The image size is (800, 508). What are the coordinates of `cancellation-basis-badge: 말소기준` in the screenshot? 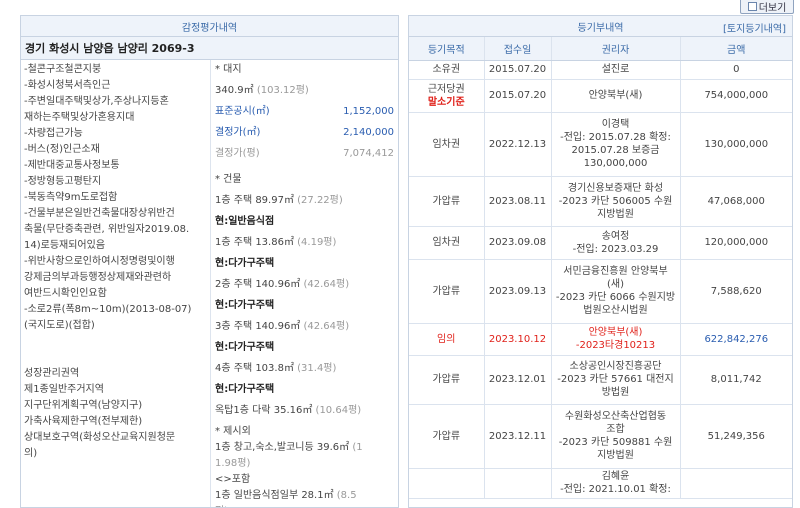 It's located at (446, 102).